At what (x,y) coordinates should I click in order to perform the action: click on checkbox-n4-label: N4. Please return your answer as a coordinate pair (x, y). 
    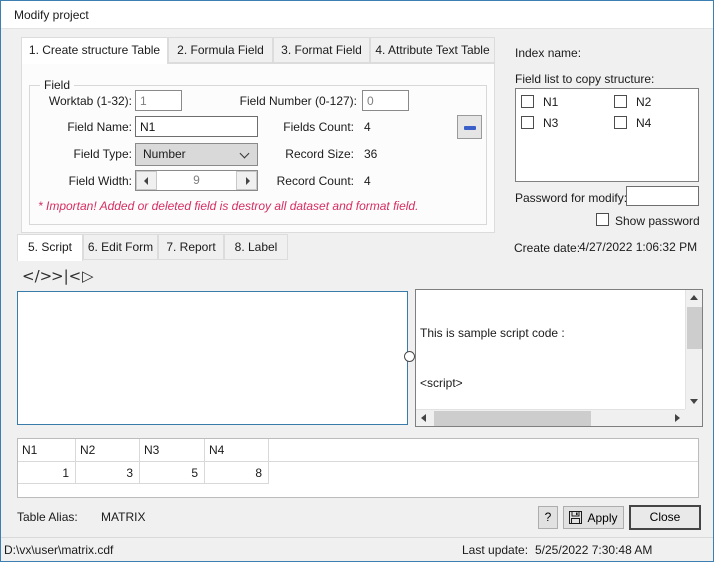
    Looking at the image, I should click on (644, 123).